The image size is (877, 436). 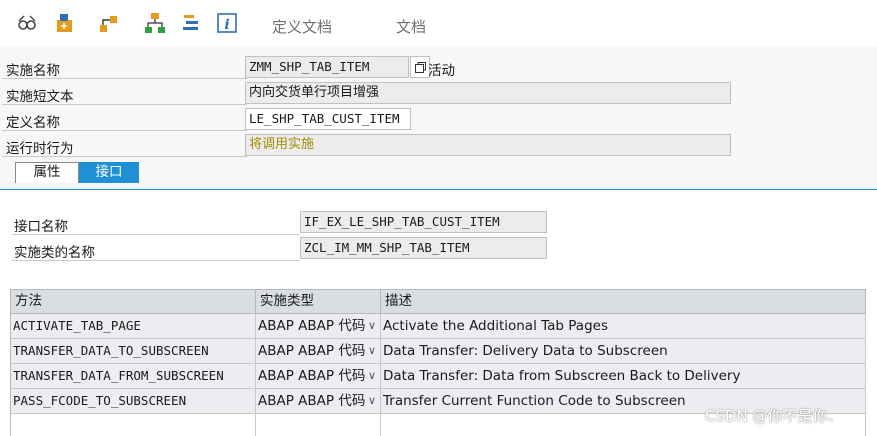 I want to click on copy-icon, so click(x=420, y=69).